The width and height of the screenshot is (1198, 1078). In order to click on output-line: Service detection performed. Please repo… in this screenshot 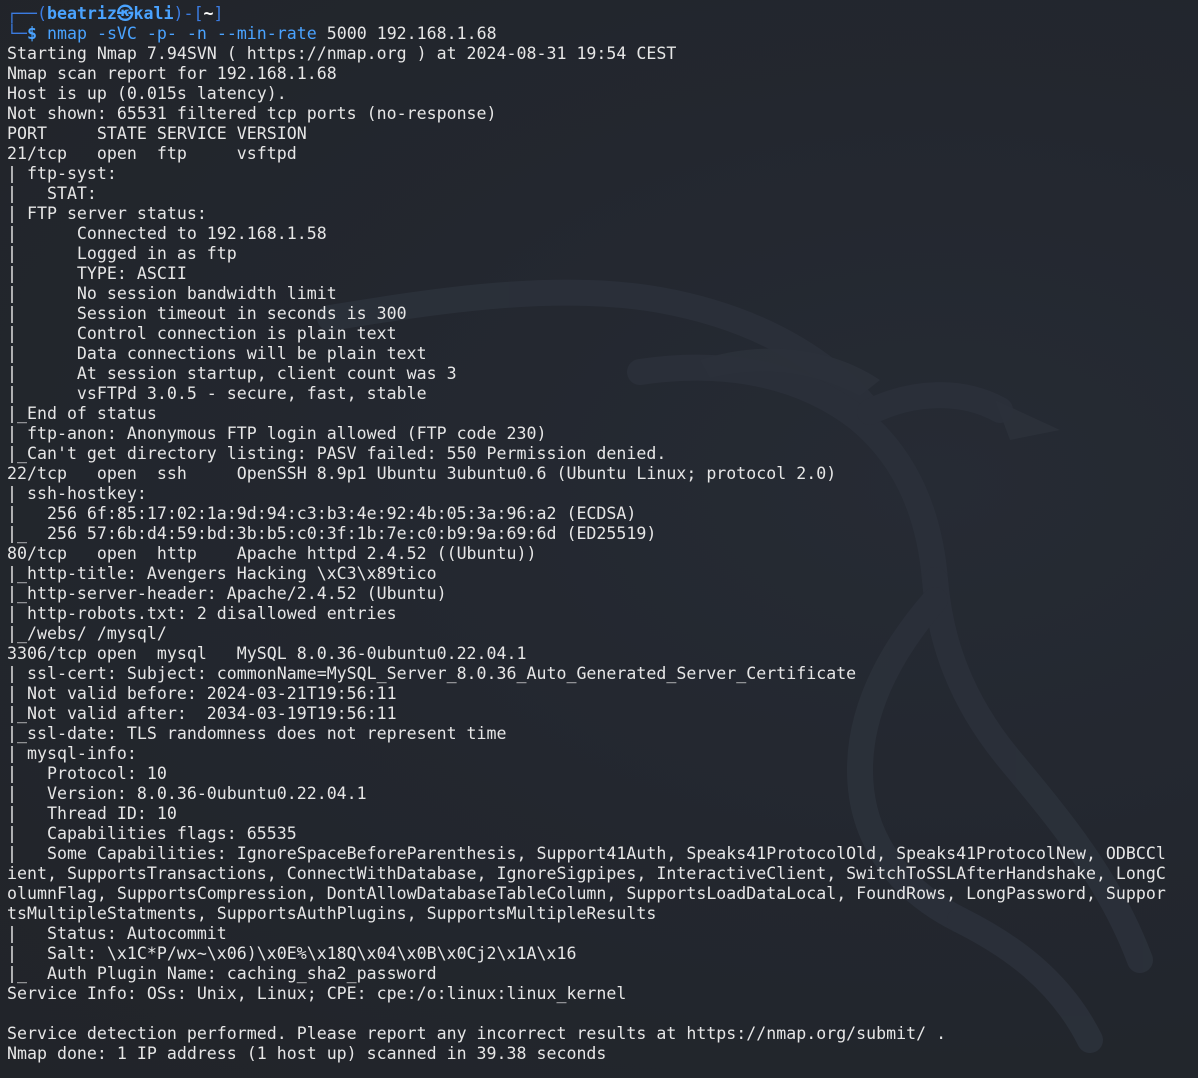, I will do `click(477, 1033)`.